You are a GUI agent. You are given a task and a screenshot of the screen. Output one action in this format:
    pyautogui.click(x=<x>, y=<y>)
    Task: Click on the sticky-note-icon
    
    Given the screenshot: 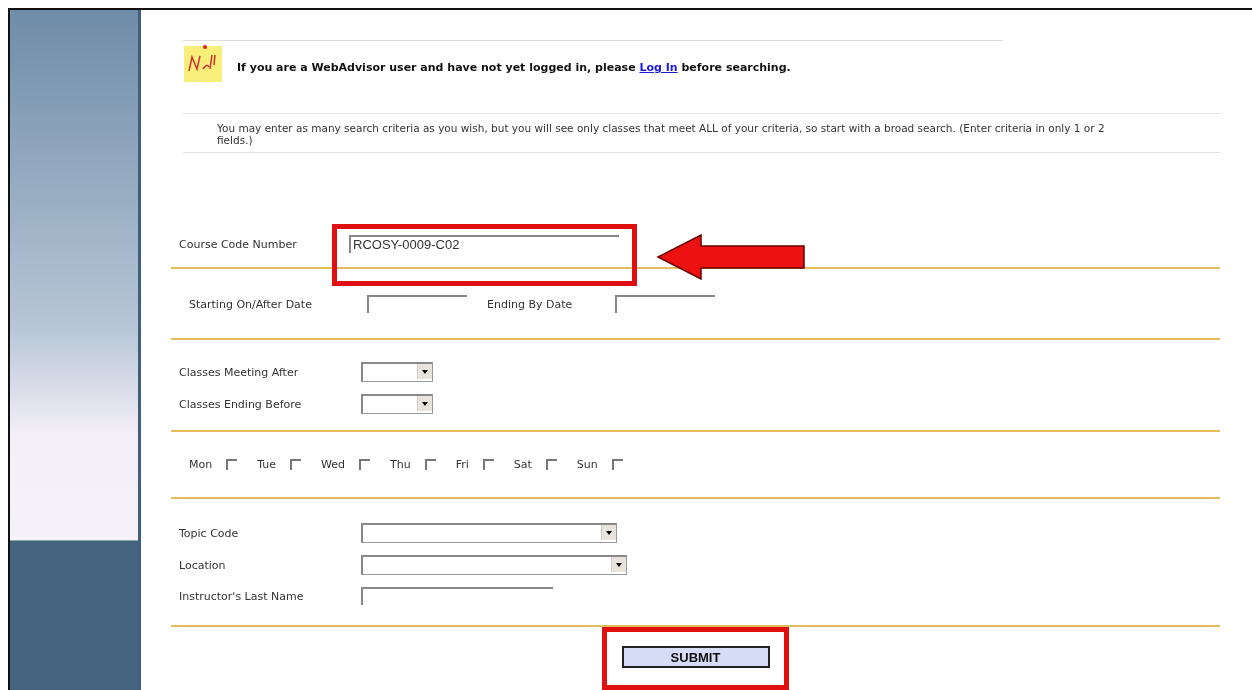 What is the action you would take?
    pyautogui.click(x=203, y=63)
    